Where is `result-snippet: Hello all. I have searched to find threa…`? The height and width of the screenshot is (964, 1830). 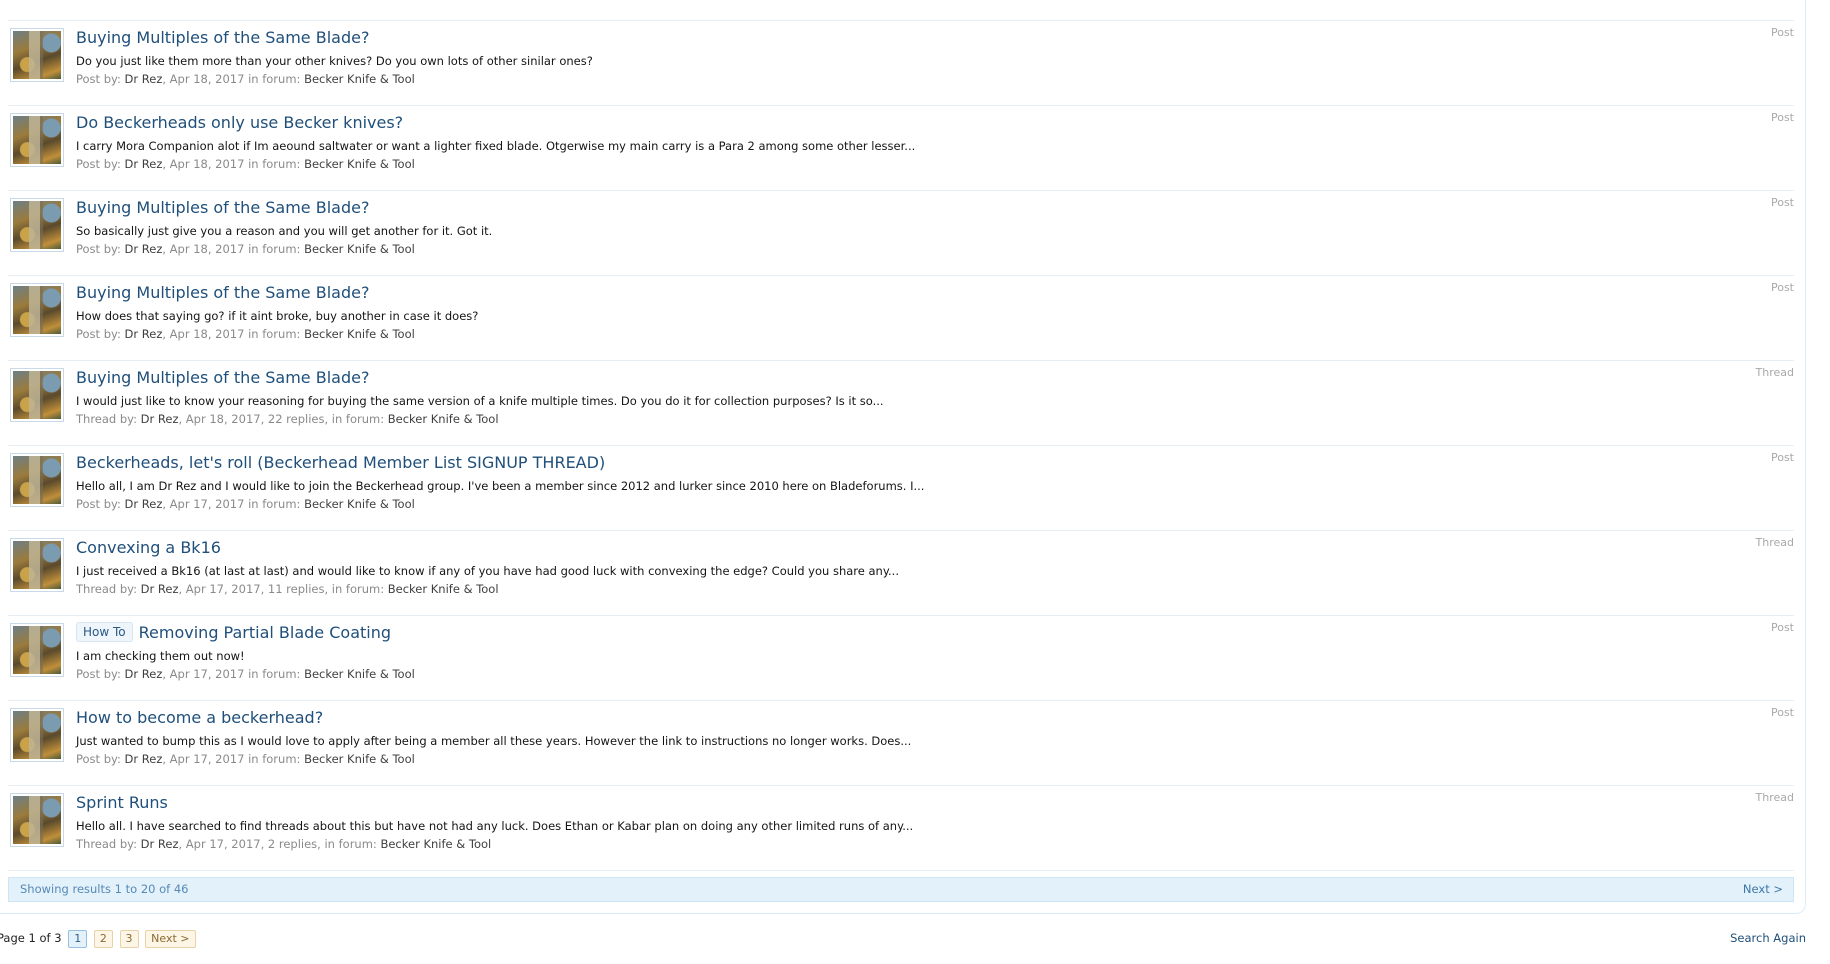 result-snippet: Hello all. I have searched to find threa… is located at coordinates (495, 826).